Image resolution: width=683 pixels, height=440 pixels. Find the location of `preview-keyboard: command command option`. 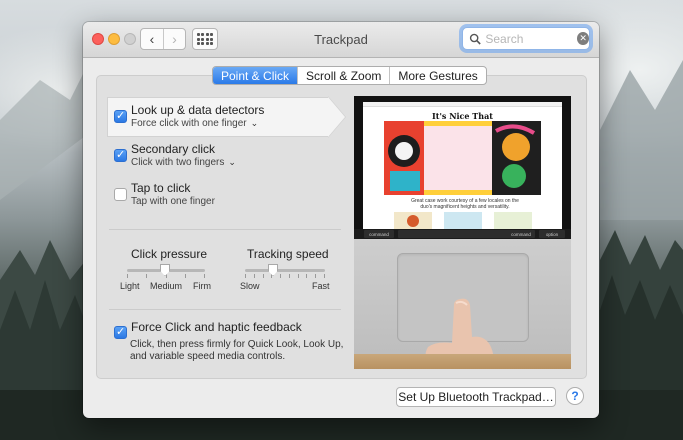

preview-keyboard: command command option is located at coordinates (462, 299).